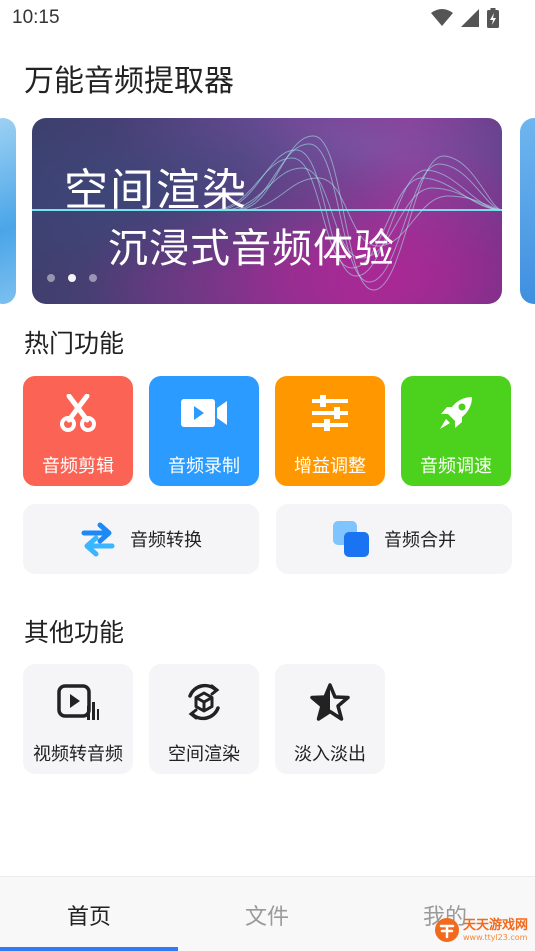 The width and height of the screenshot is (535, 951). Describe the element at coordinates (420, 540) in the screenshot. I see `audio-merge-label: 音频合并` at that location.